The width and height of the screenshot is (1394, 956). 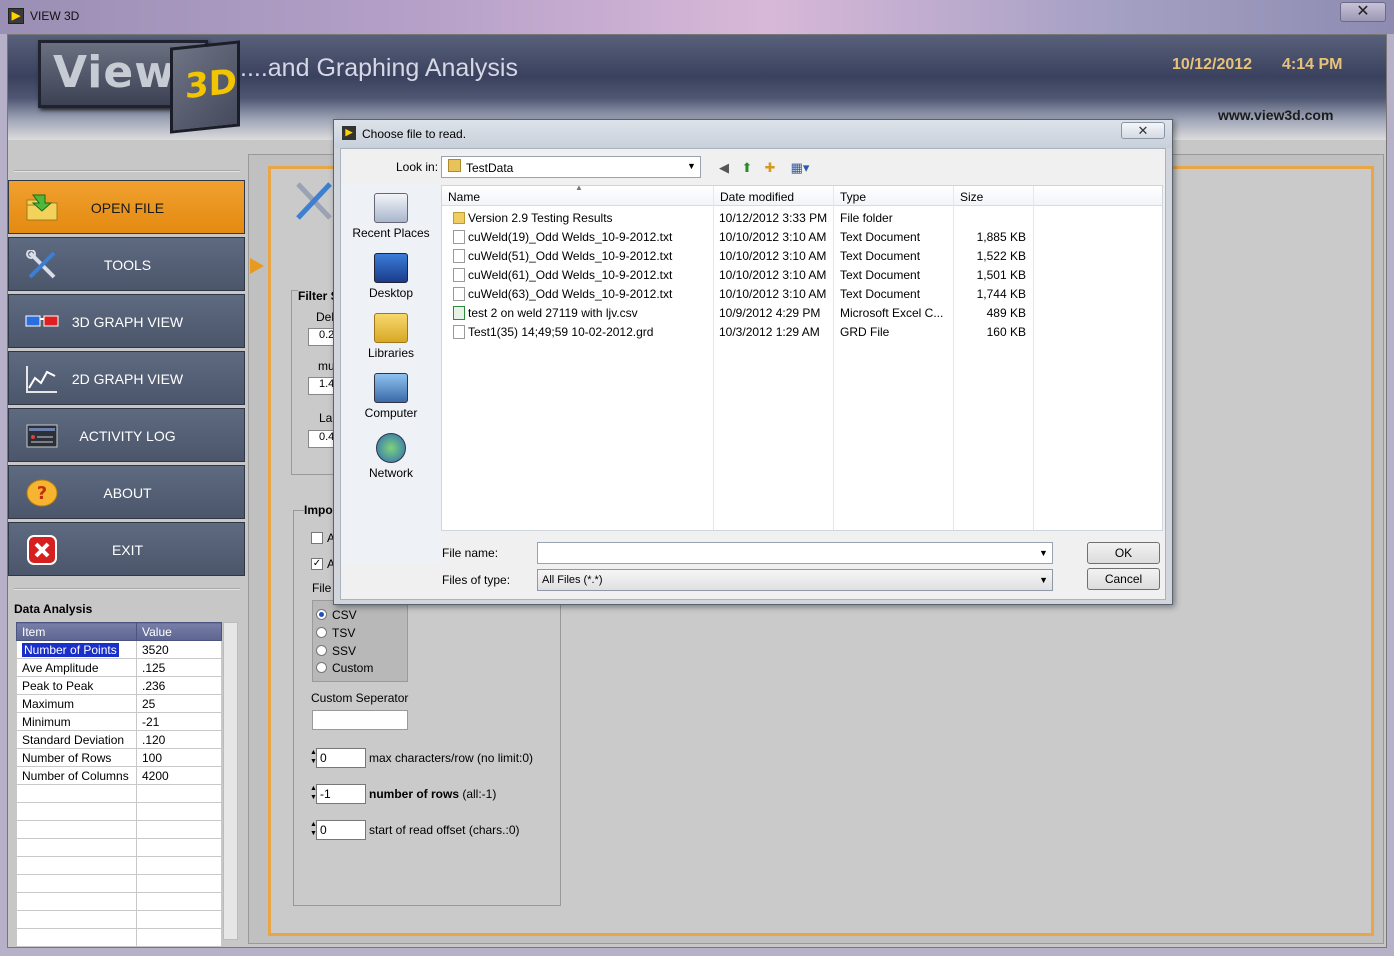 What do you see at coordinates (391, 276) in the screenshot?
I see `place-desktop: Desktop` at bounding box center [391, 276].